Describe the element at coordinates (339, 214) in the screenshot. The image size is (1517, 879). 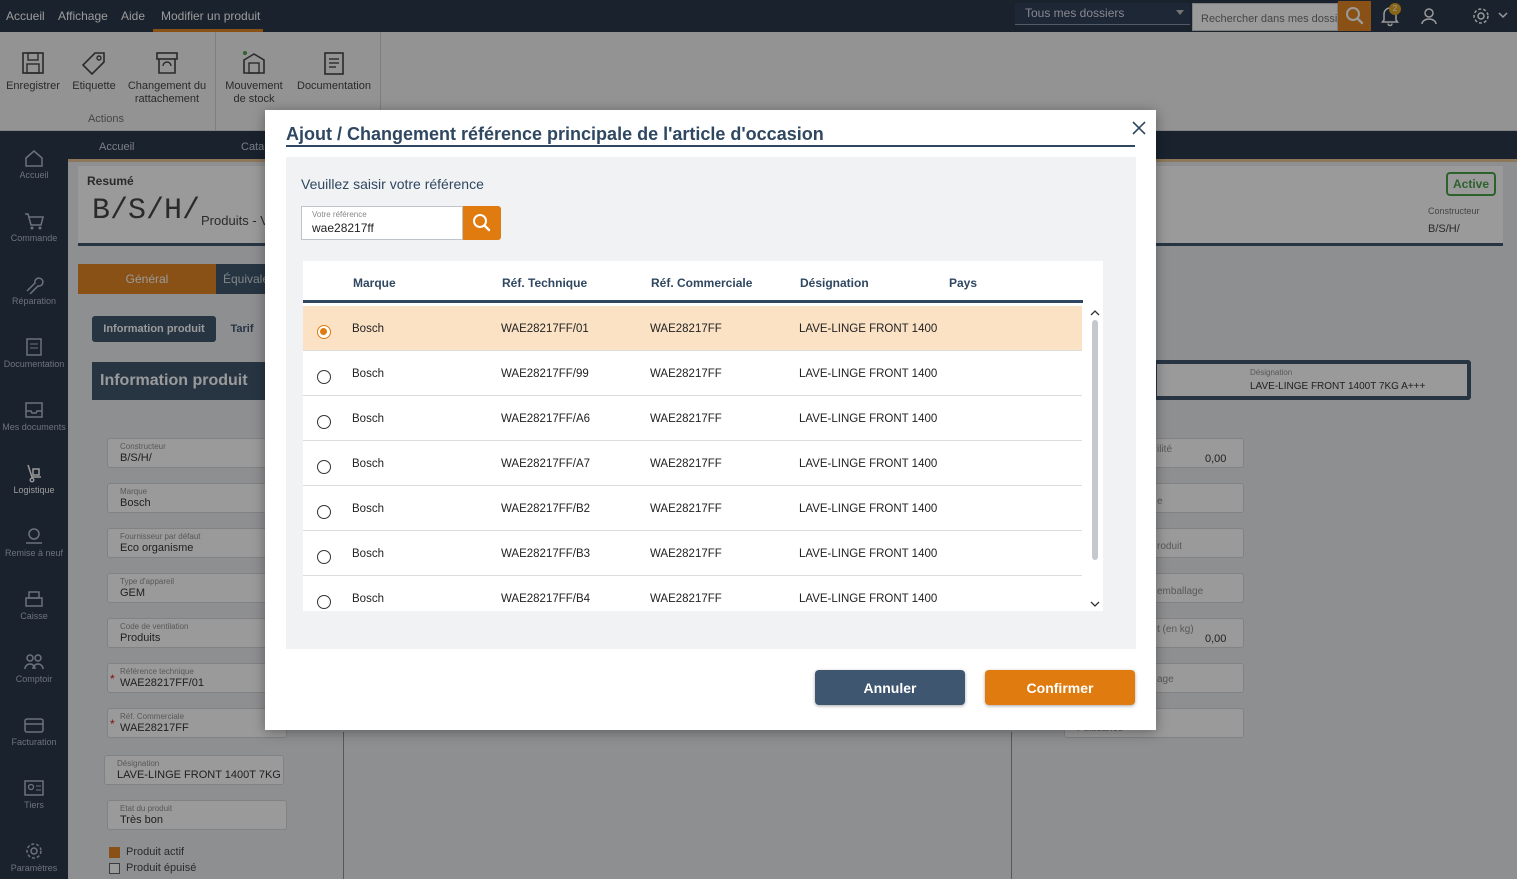
I see `reference-field-label: Votre référence` at that location.